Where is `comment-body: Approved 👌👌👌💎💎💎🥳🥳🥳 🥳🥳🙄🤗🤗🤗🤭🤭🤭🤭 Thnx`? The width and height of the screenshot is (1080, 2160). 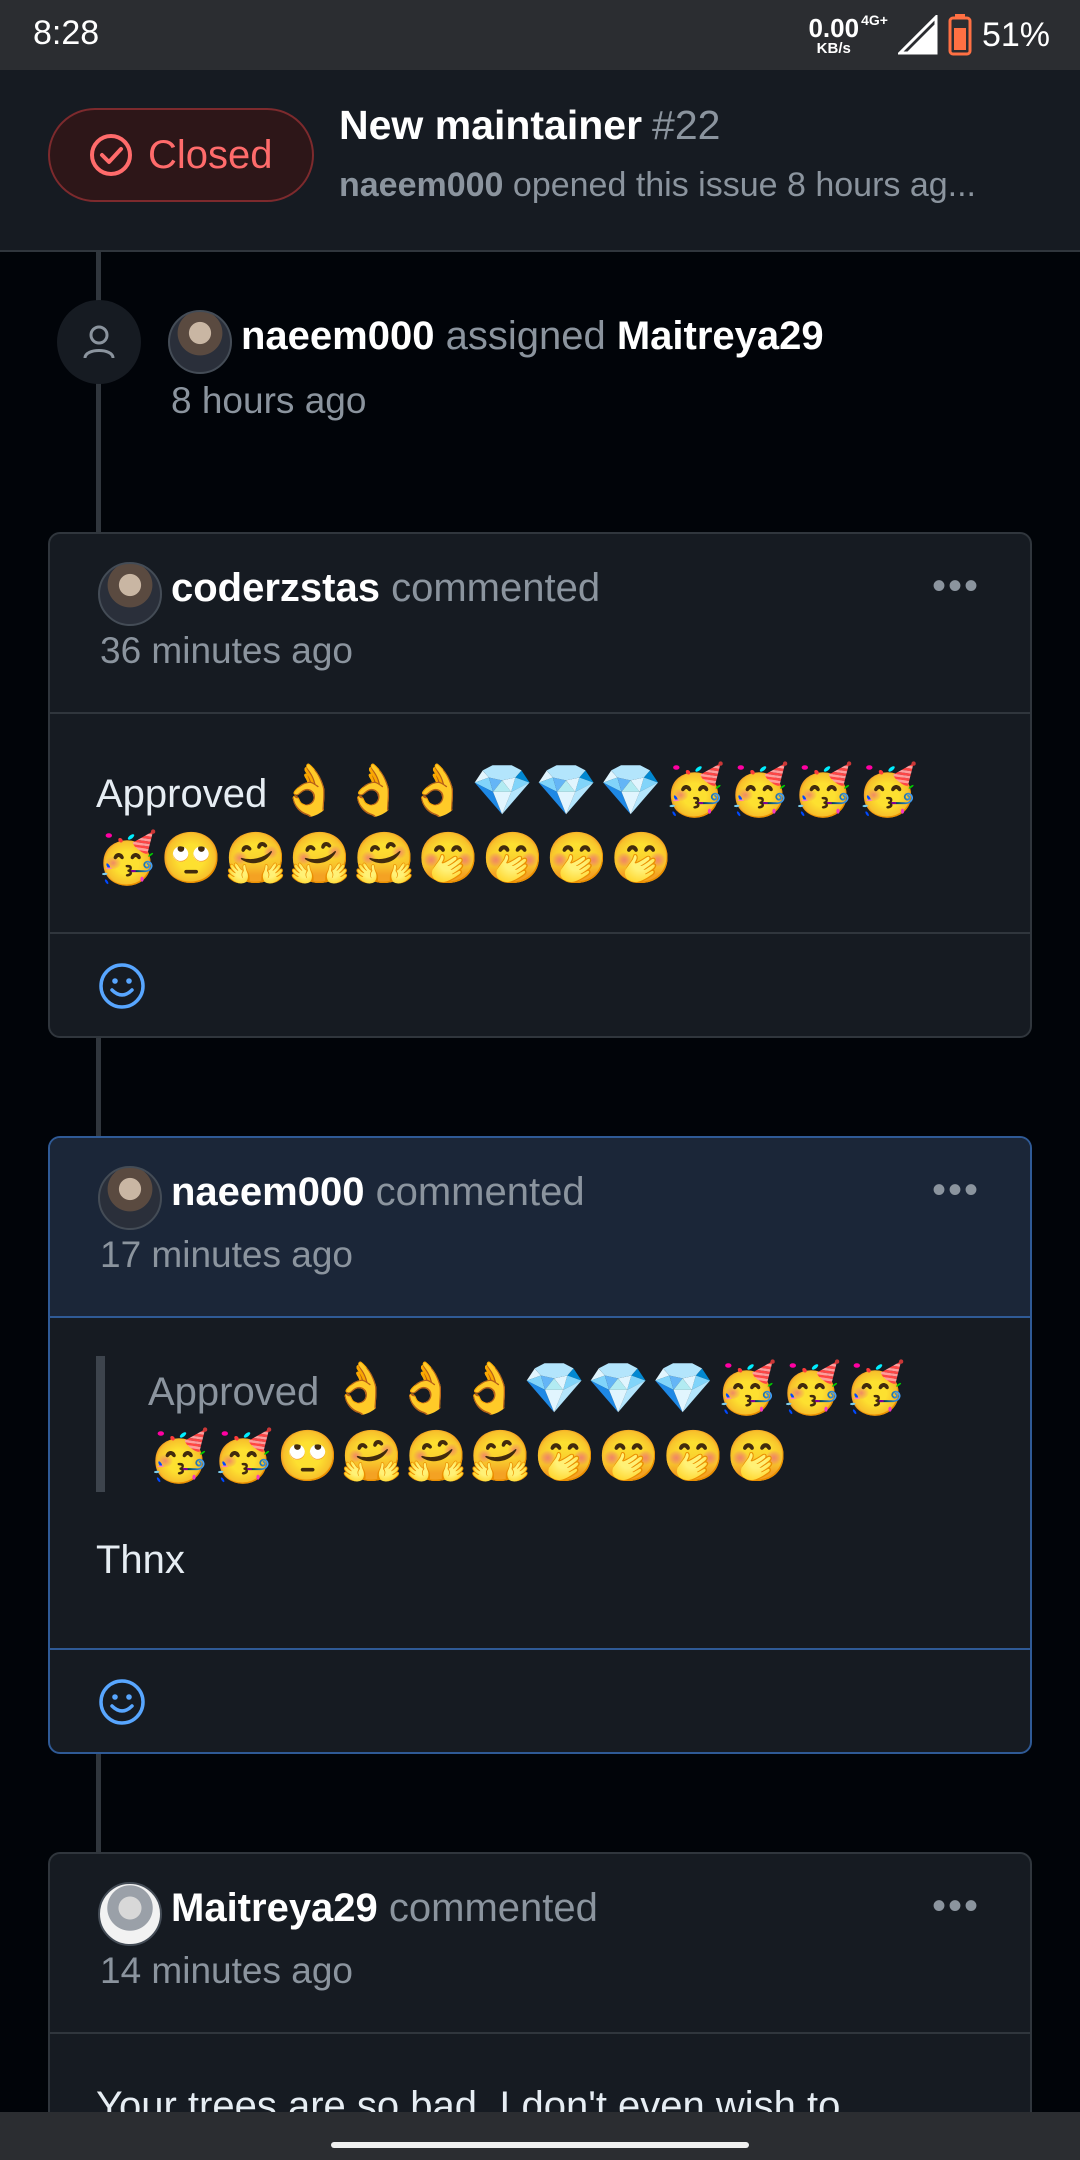
comment-body: Approved 👌👌👌💎💎💎🥳🥳🥳 🥳🥳🙄🤗🤗🤗🤭🤭🤭🤭 Thnx is located at coordinates (540, 1455).